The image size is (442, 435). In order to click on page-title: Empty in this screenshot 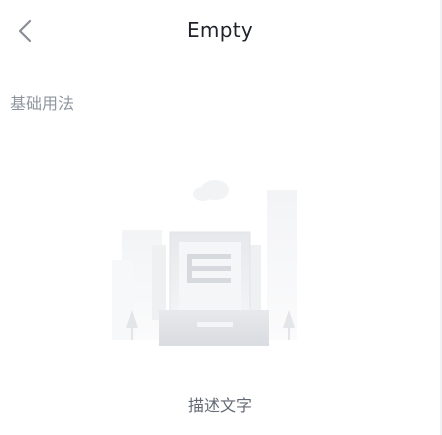, I will do `click(220, 30)`.